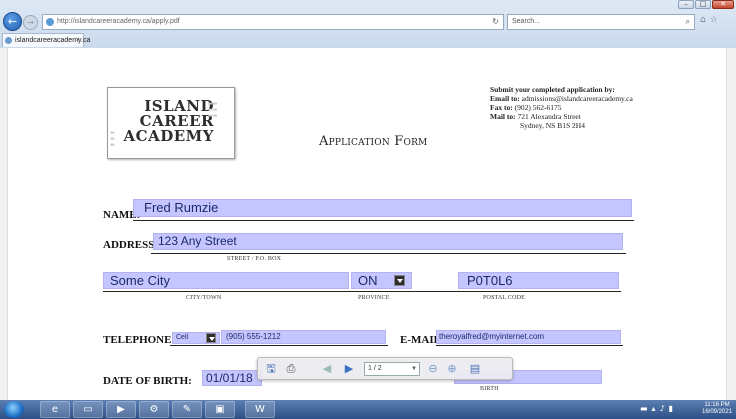  What do you see at coordinates (121, 409) in the screenshot?
I see `media-player-icon: ▶` at bounding box center [121, 409].